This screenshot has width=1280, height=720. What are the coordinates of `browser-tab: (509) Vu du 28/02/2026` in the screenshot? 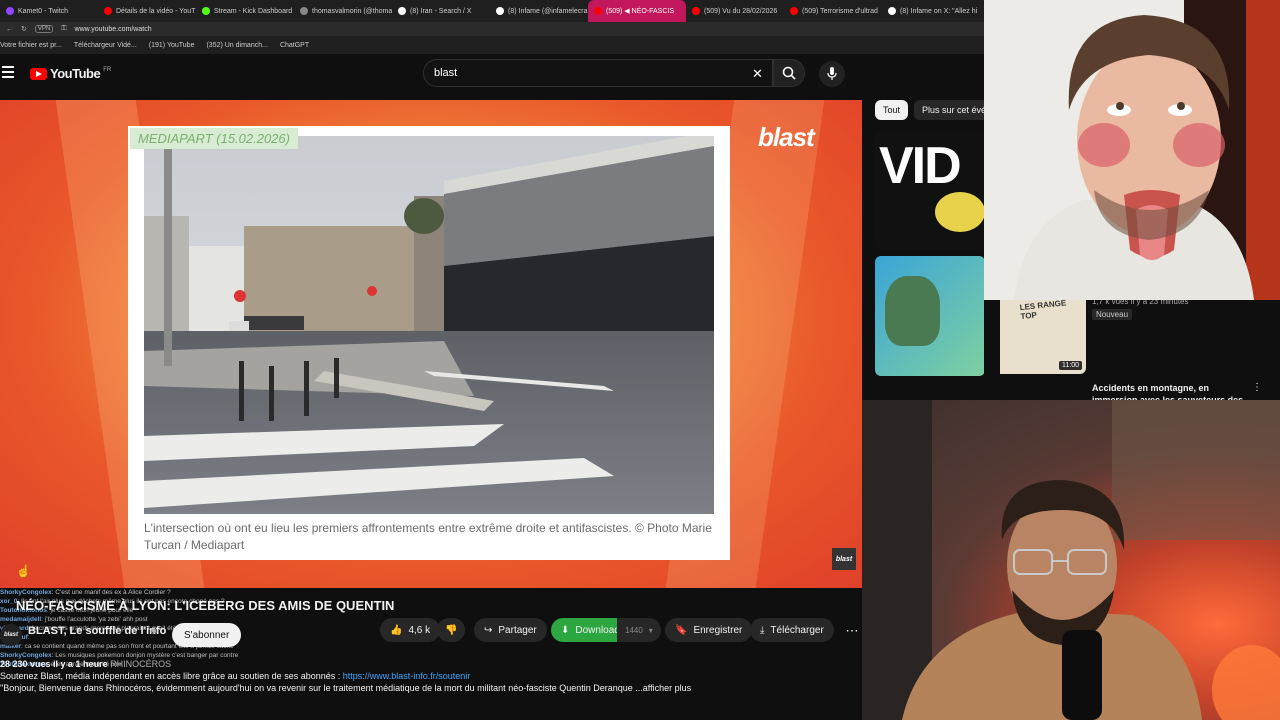 It's located at (735, 11).